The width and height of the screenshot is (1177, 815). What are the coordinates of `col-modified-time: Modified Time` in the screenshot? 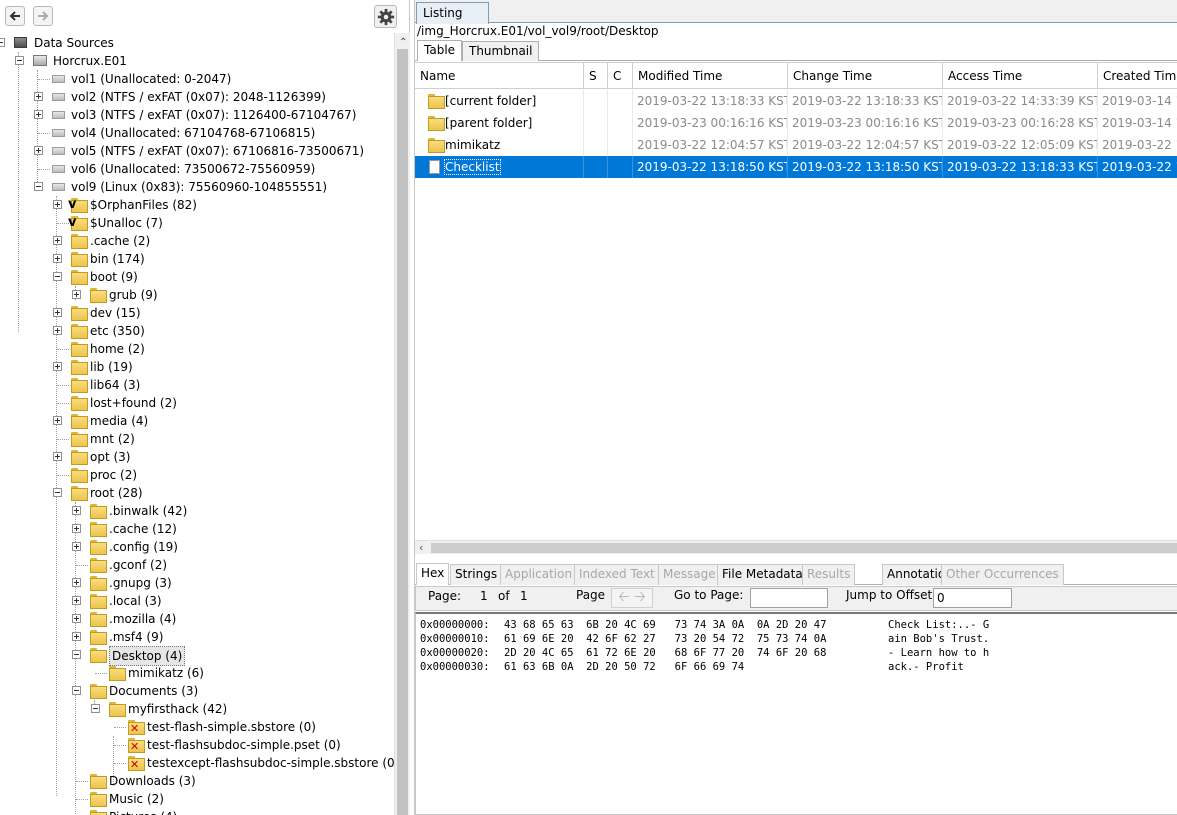 It's located at (710, 76).